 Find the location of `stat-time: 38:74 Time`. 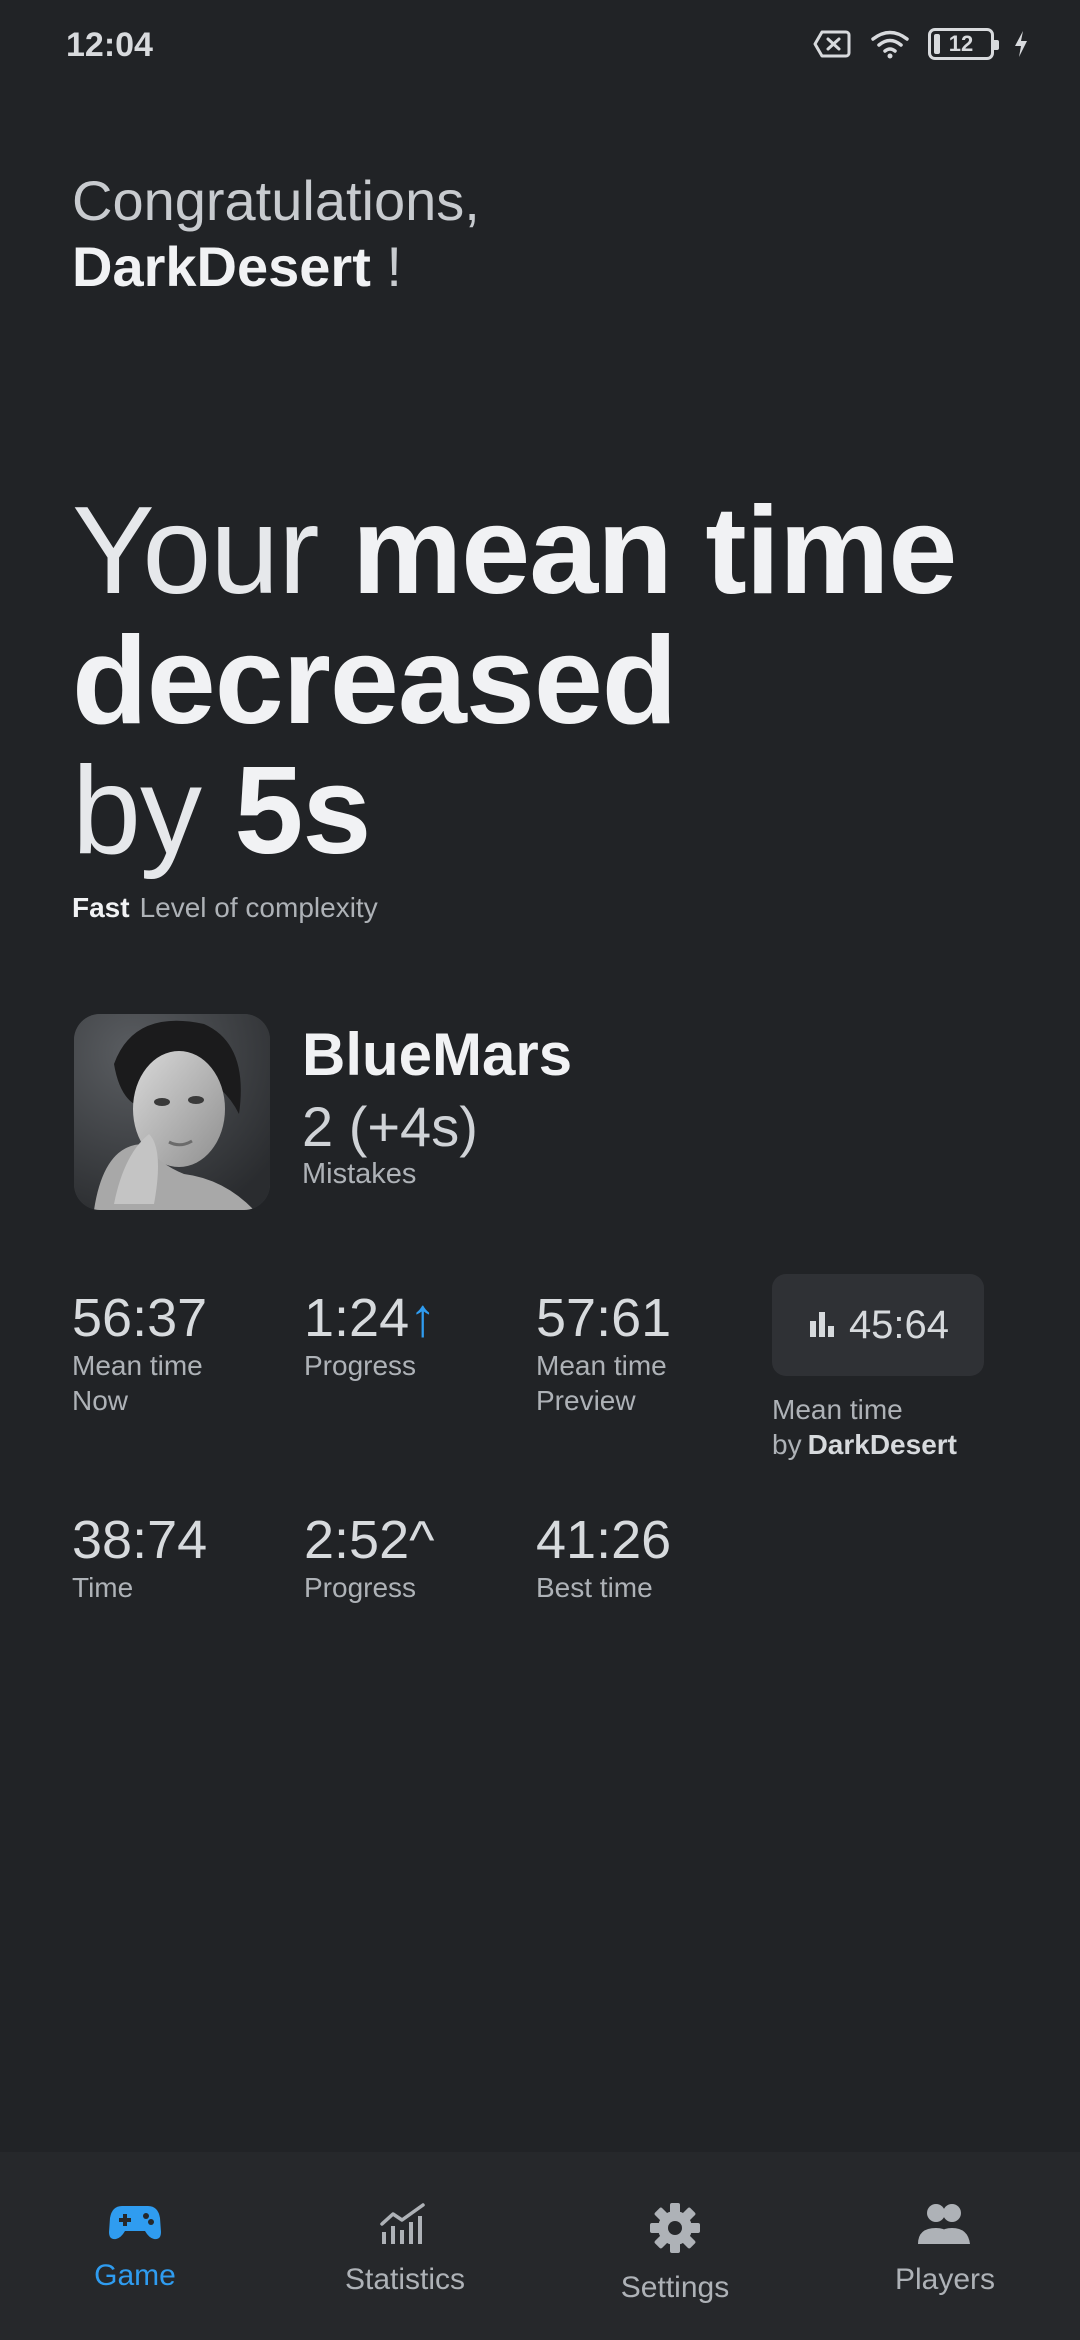

stat-time: 38:74 Time is located at coordinates (139, 1557).